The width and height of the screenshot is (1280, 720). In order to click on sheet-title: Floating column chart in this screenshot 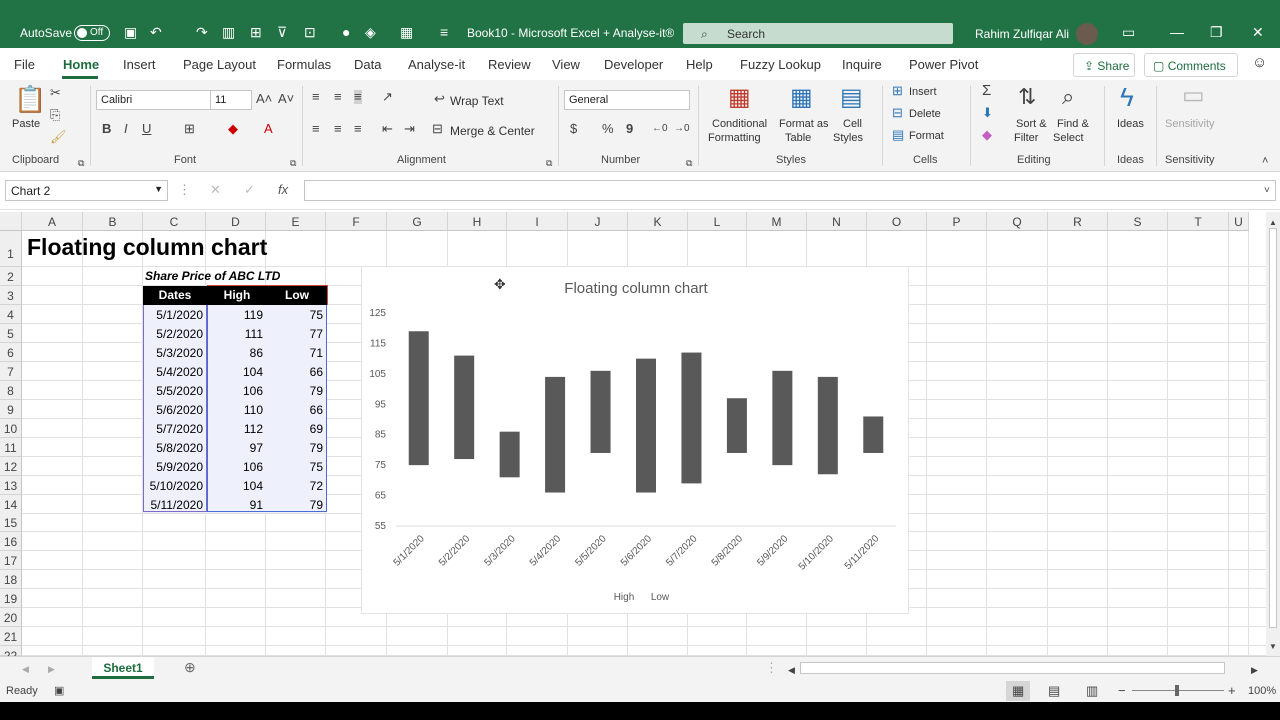, I will do `click(147, 247)`.